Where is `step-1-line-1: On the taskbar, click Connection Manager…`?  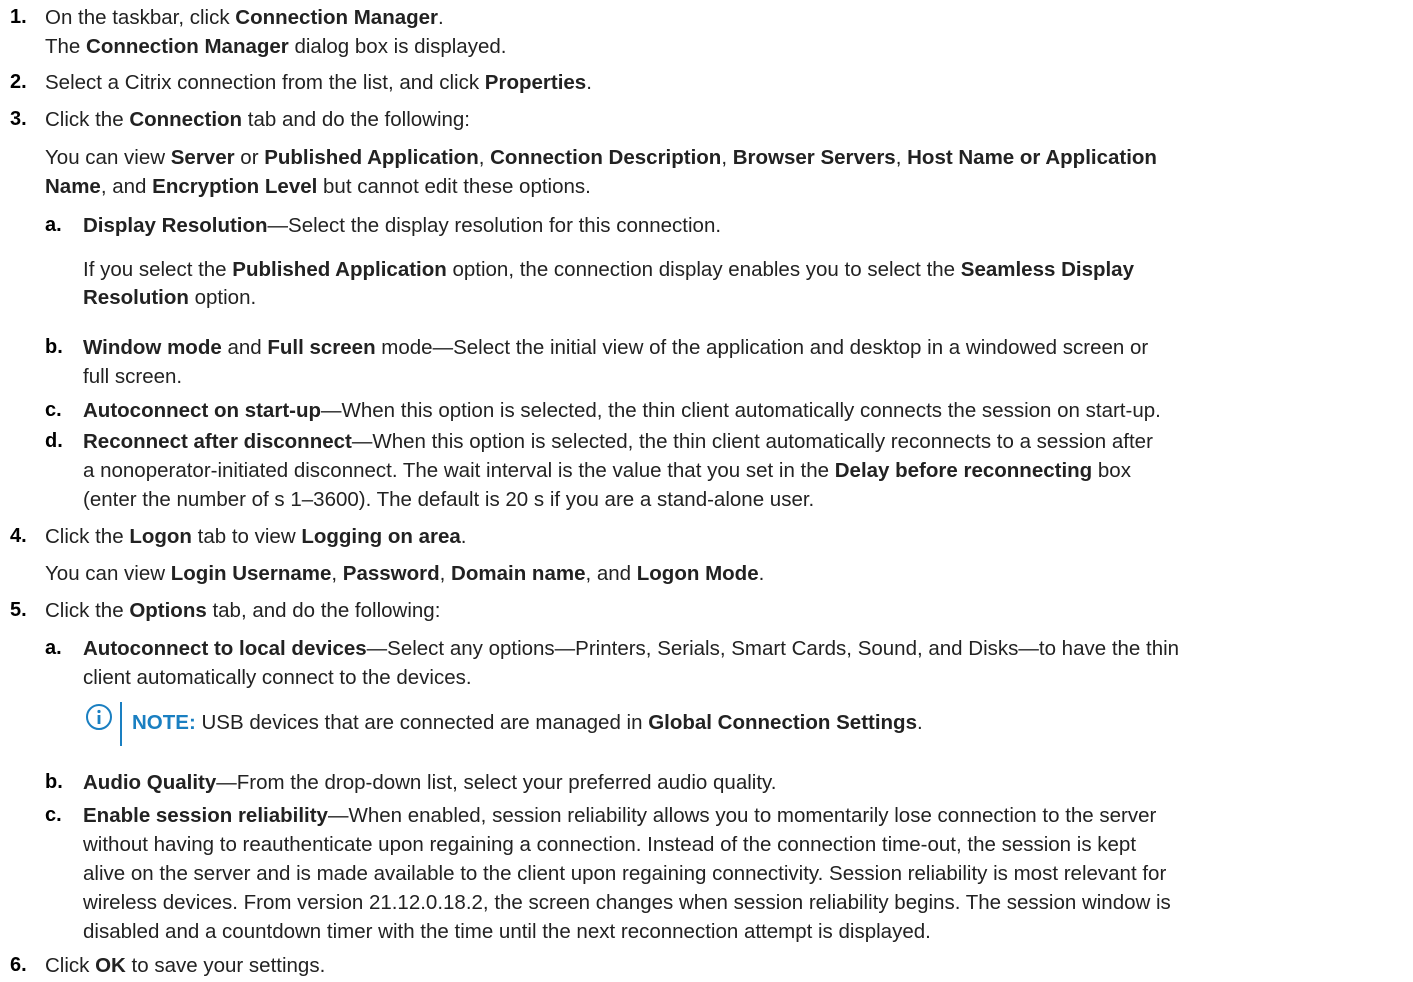 step-1-line-1: On the taskbar, click Connection Manager… is located at coordinates (244, 17).